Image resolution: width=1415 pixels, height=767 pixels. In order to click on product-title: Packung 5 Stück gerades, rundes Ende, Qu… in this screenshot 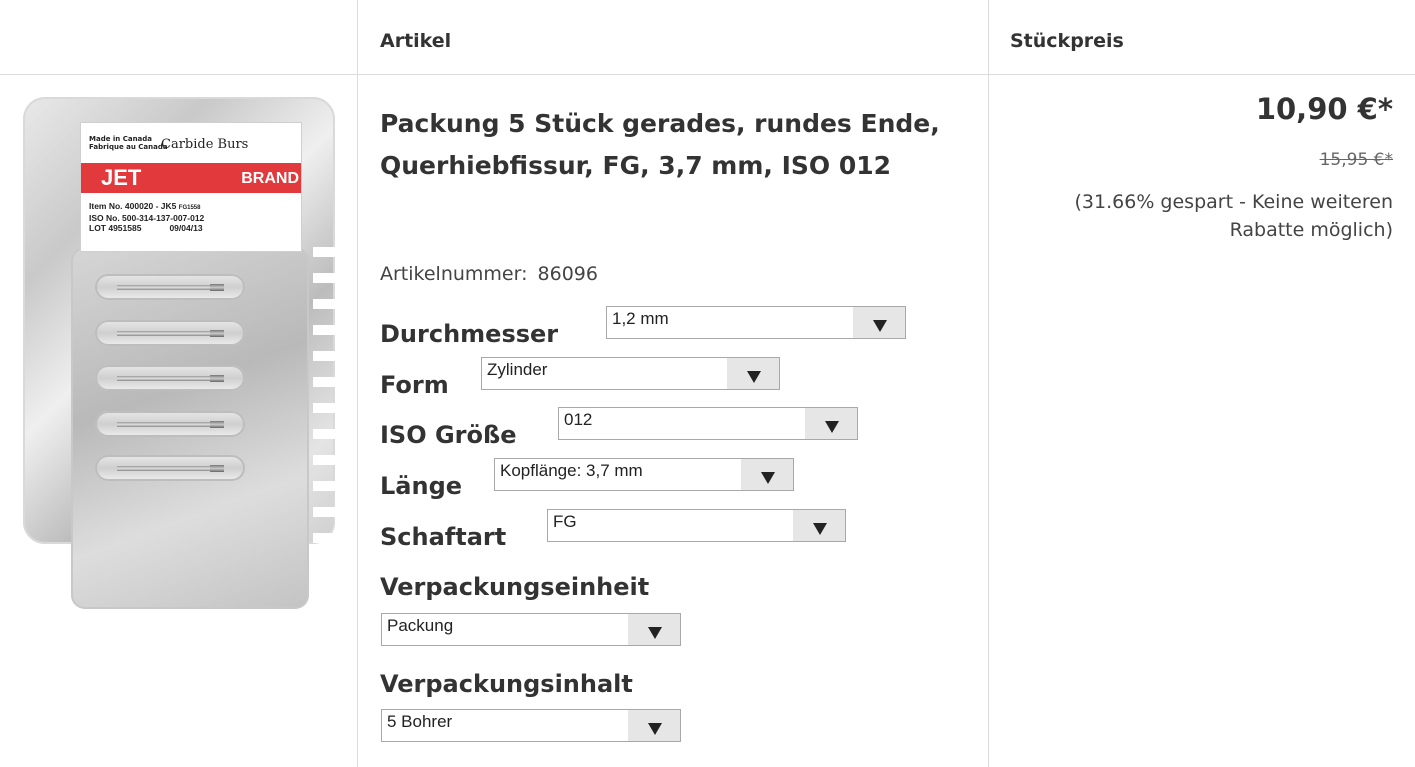, I will do `click(660, 145)`.